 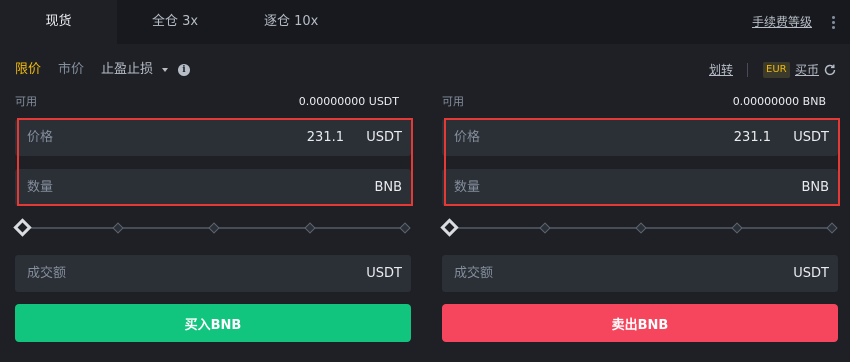 I want to click on available-balance: 0.00000000 USDT, so click(x=348, y=101).